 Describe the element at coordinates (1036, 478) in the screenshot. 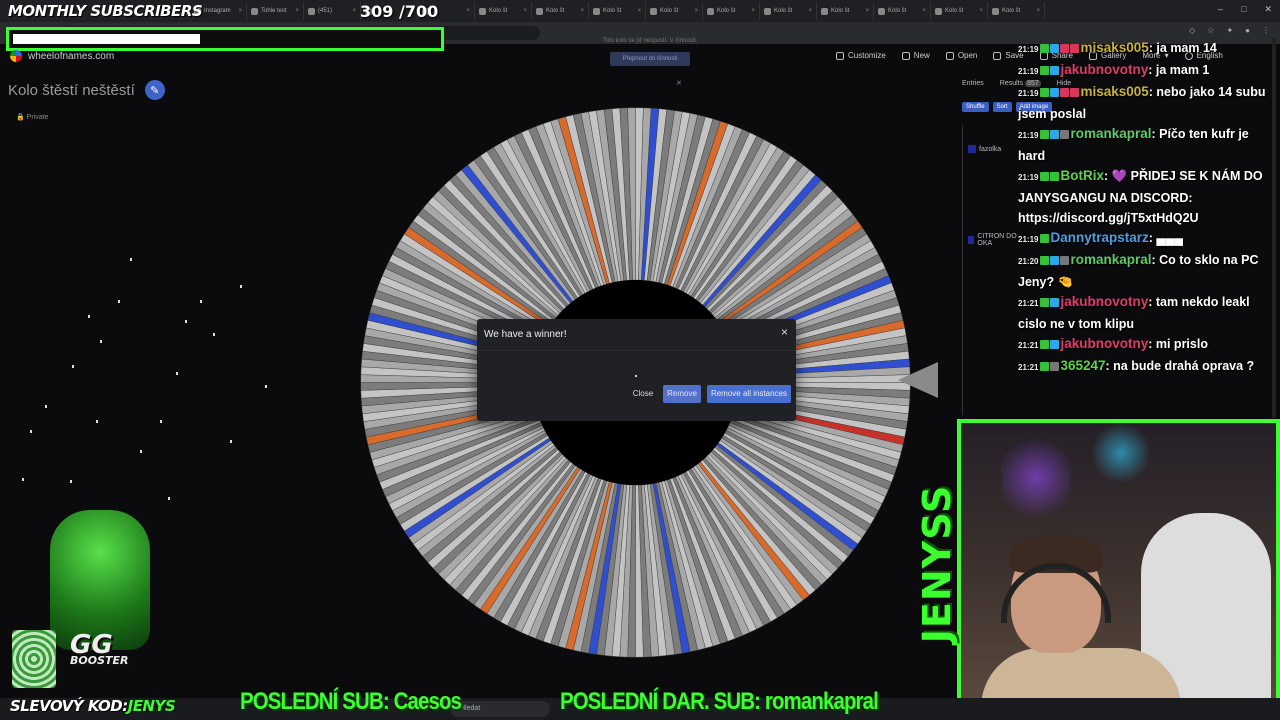

I see `background-light` at that location.